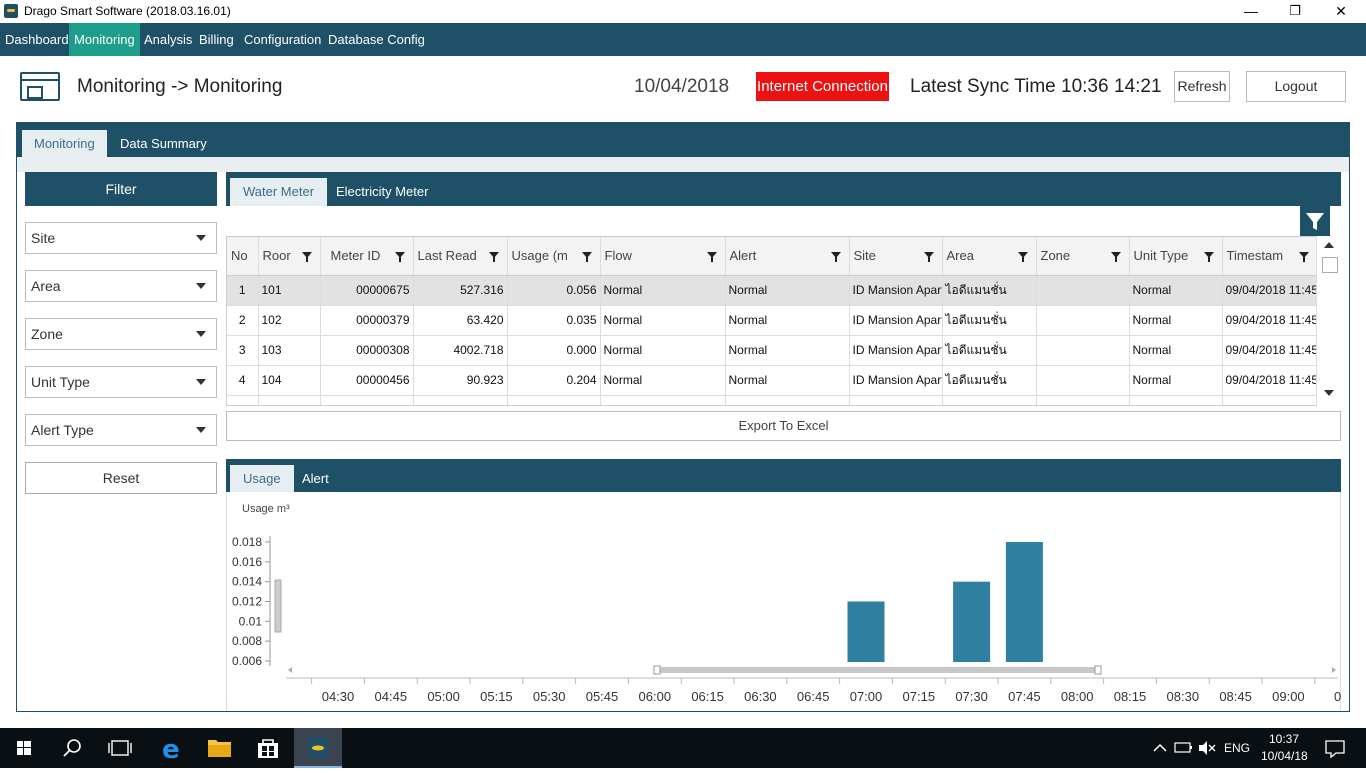  What do you see at coordinates (1176, 256) in the screenshot?
I see `column-header: Unit Type` at bounding box center [1176, 256].